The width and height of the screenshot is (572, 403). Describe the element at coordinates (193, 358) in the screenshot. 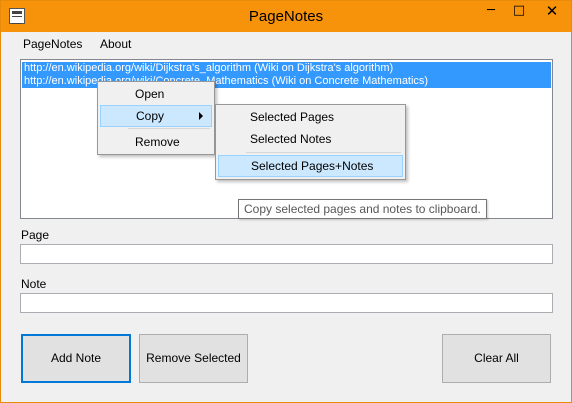

I see `remove-selected-button: Remove Selected` at that location.